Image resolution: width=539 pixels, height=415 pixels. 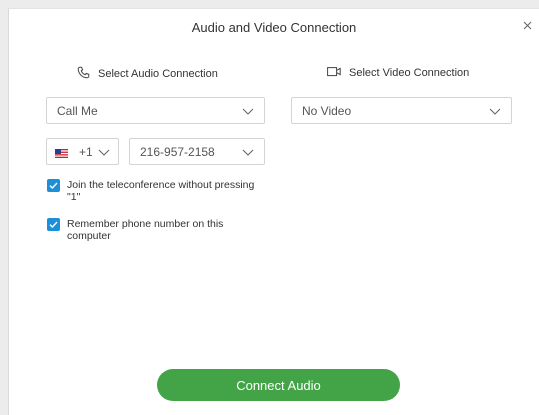 I want to click on video-connection-value: No Video, so click(x=327, y=110).